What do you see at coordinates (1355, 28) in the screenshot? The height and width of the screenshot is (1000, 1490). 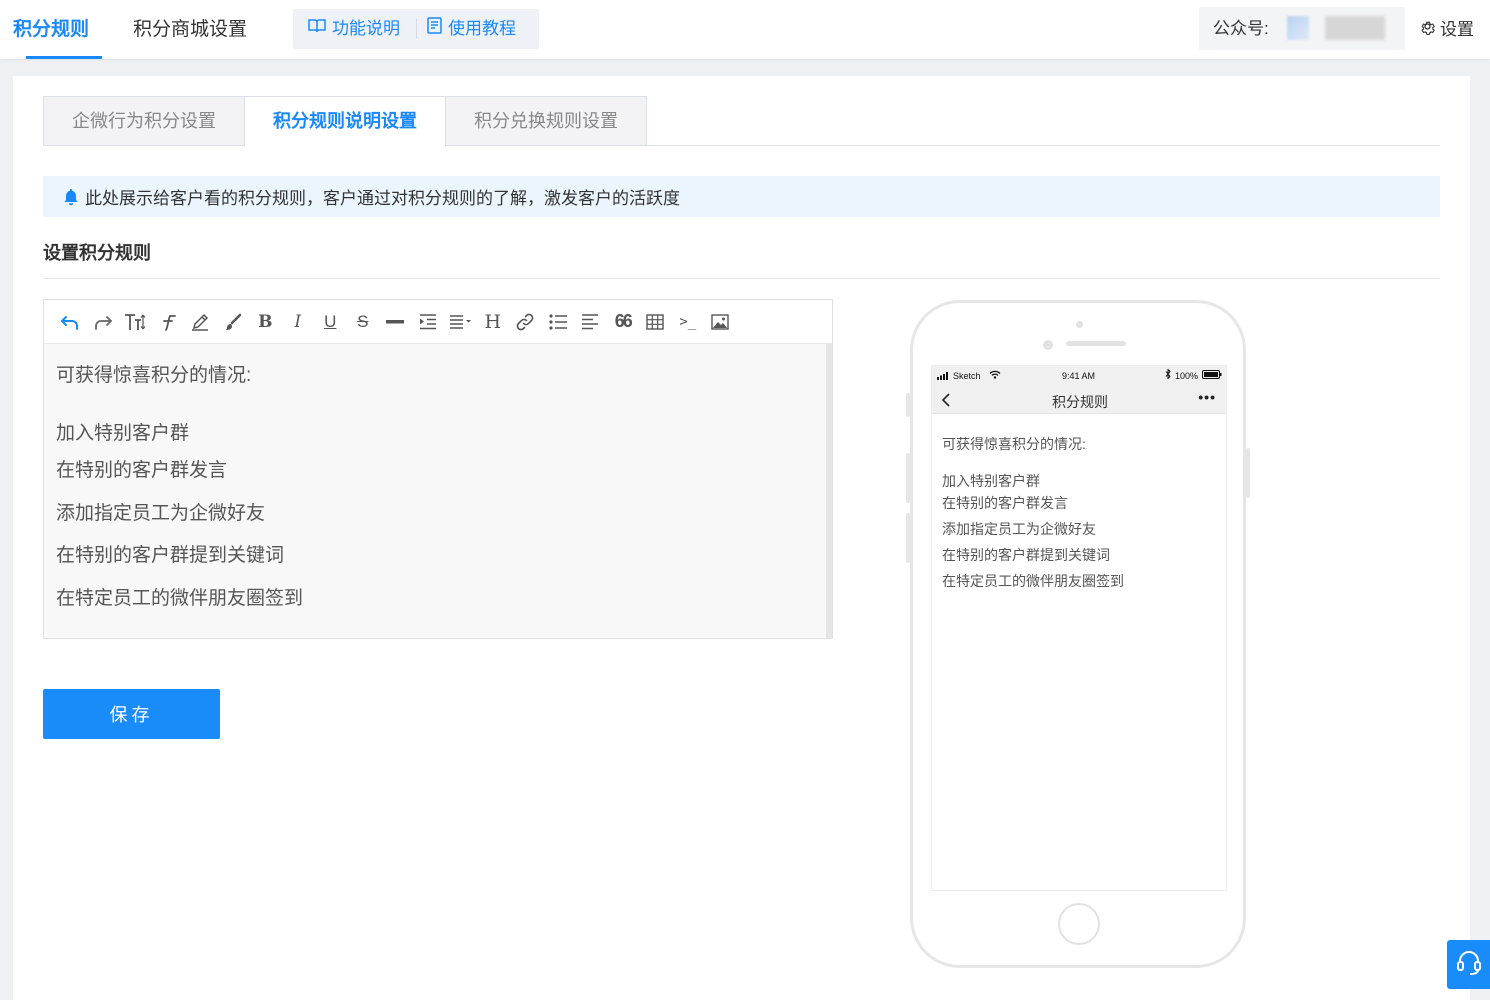 I see `account-name-blurred` at bounding box center [1355, 28].